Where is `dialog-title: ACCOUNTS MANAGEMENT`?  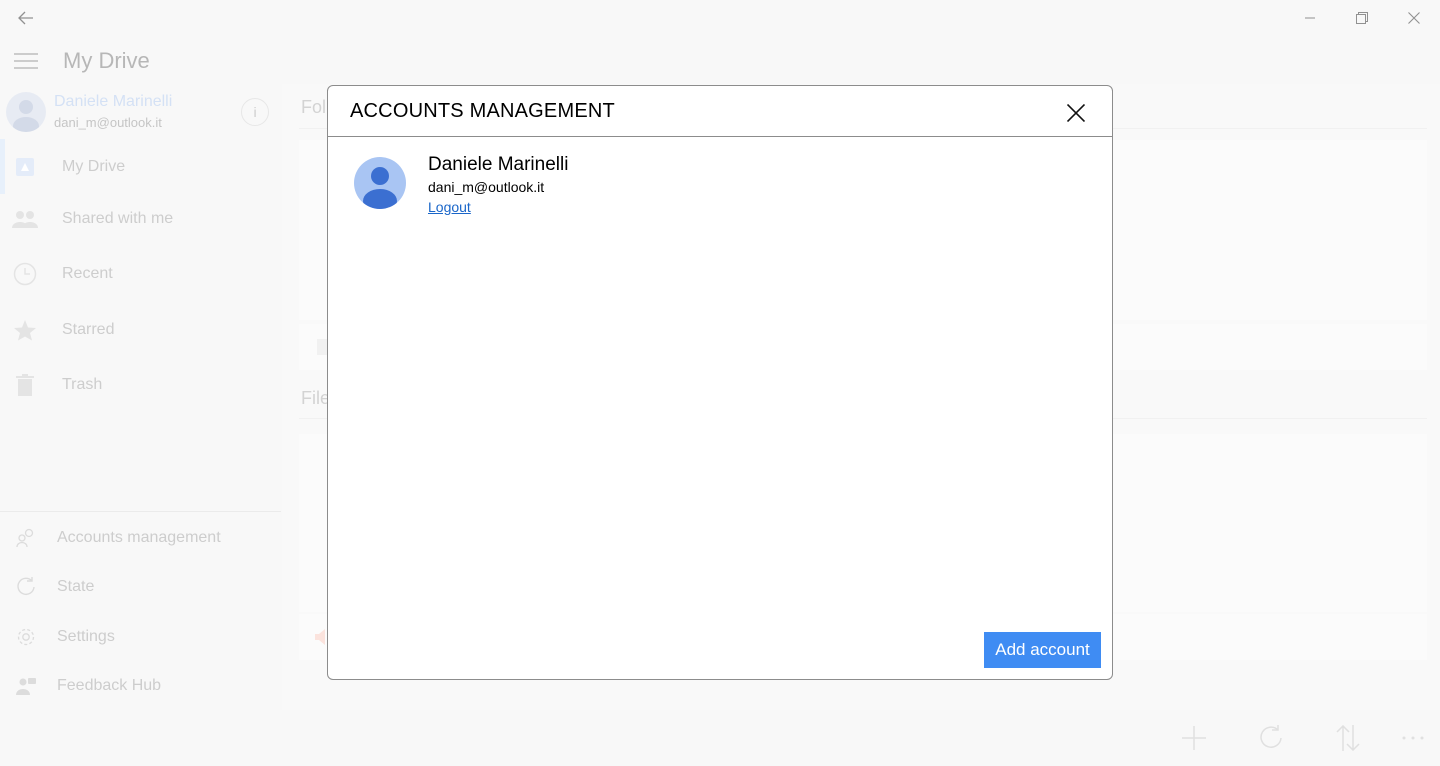 dialog-title: ACCOUNTS MANAGEMENT is located at coordinates (482, 111).